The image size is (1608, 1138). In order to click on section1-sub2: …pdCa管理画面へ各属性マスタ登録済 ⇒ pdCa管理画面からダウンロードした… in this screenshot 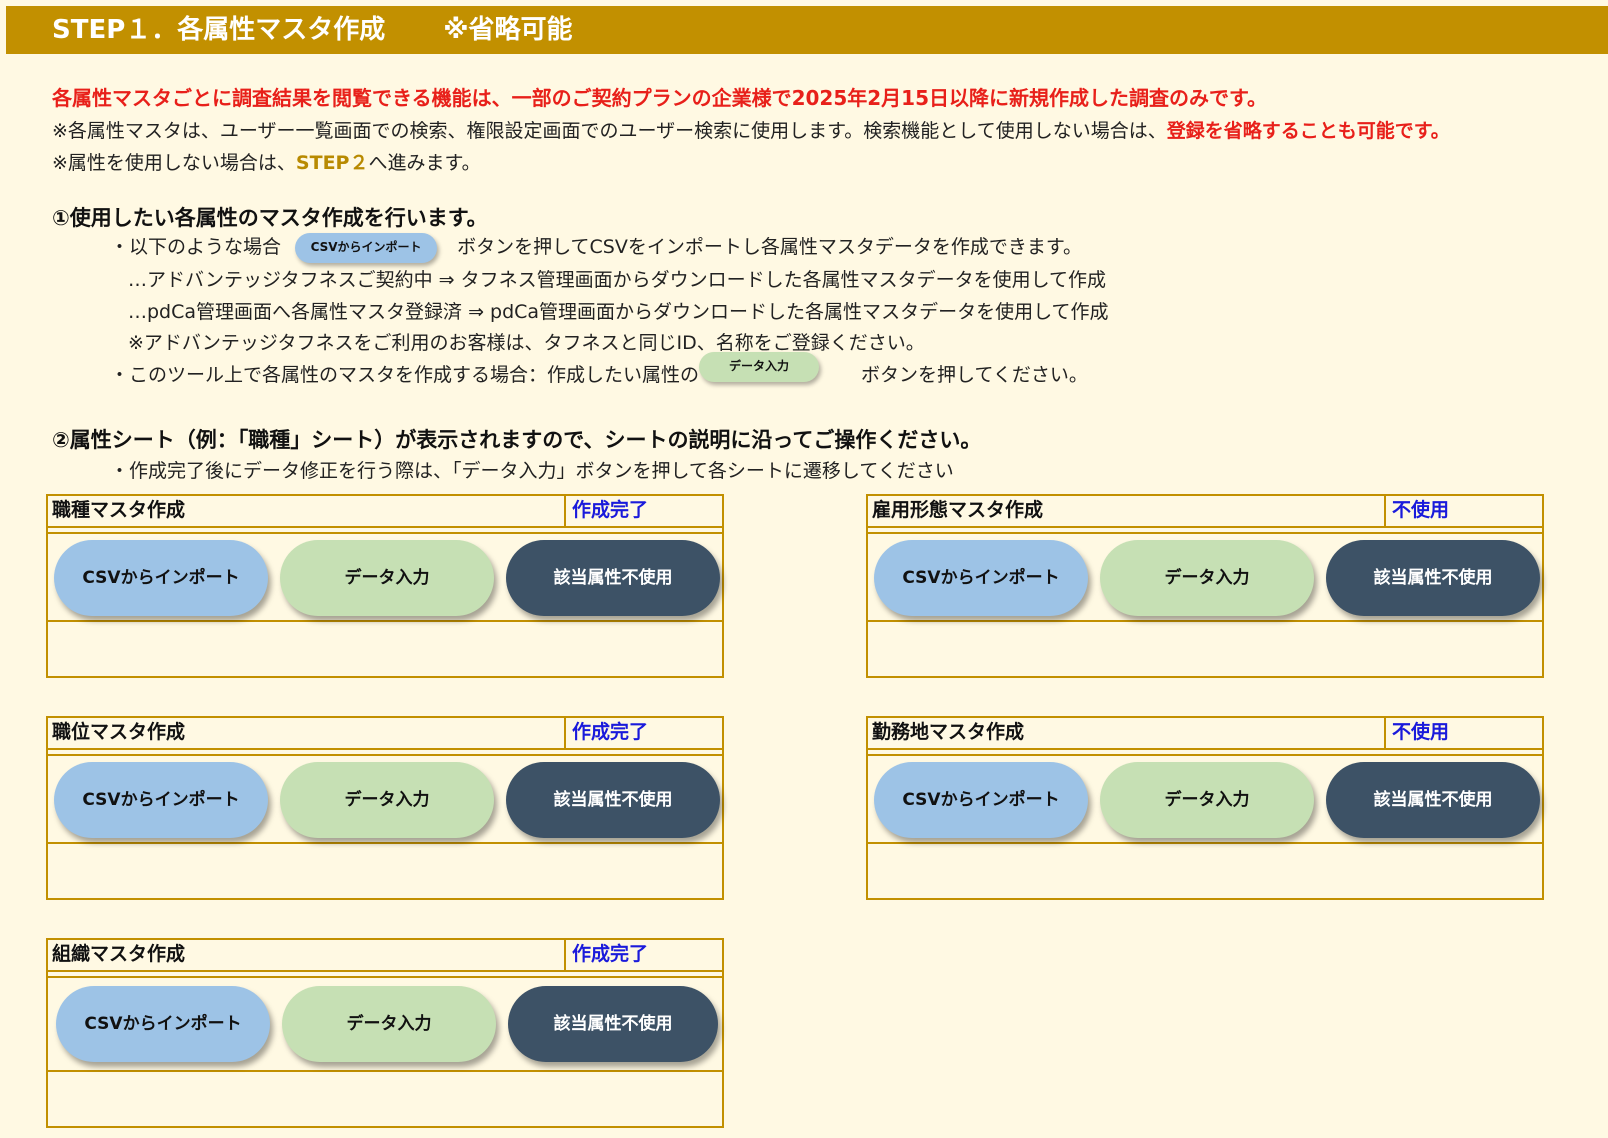, I will do `click(618, 312)`.